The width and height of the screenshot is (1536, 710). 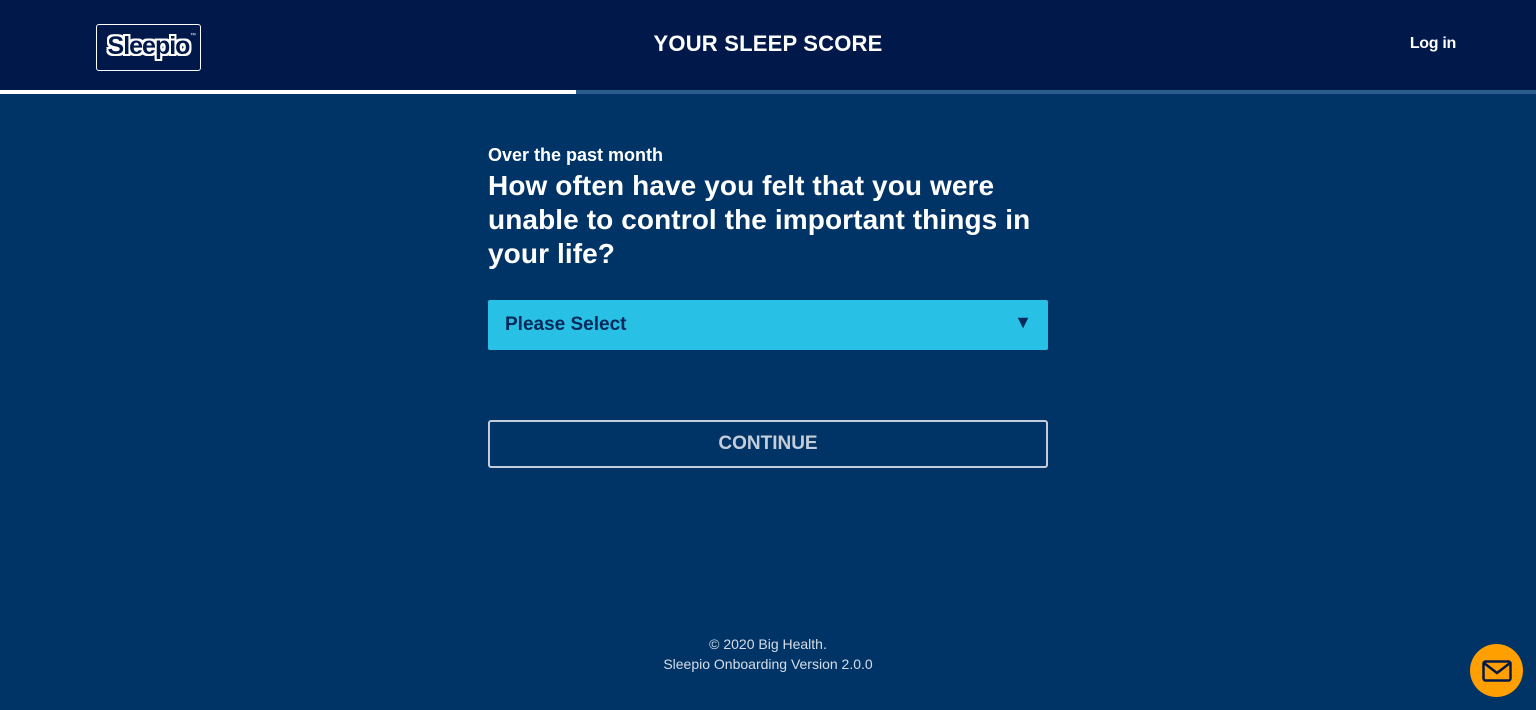 What do you see at coordinates (1023, 322) in the screenshot?
I see `dropdown-arrow-icon: ▼` at bounding box center [1023, 322].